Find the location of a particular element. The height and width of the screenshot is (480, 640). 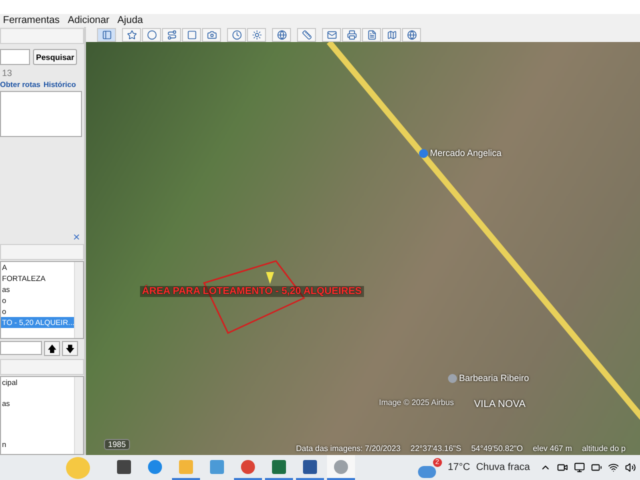

polygon-button is located at coordinates (151, 35).